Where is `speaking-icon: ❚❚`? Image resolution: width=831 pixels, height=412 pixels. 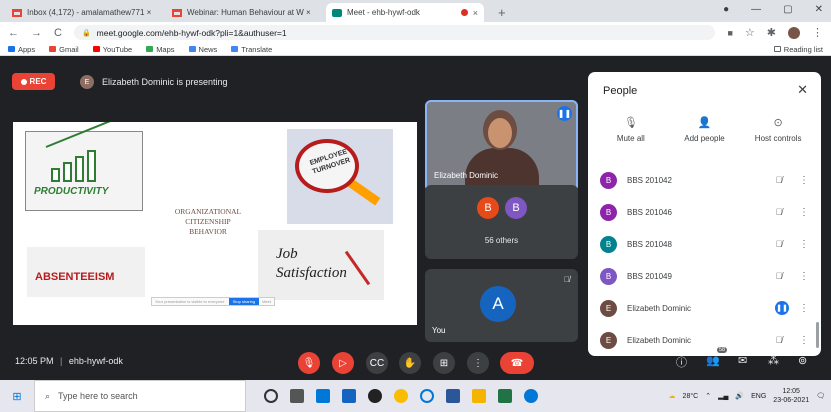 speaking-icon: ❚❚ is located at coordinates (782, 308).